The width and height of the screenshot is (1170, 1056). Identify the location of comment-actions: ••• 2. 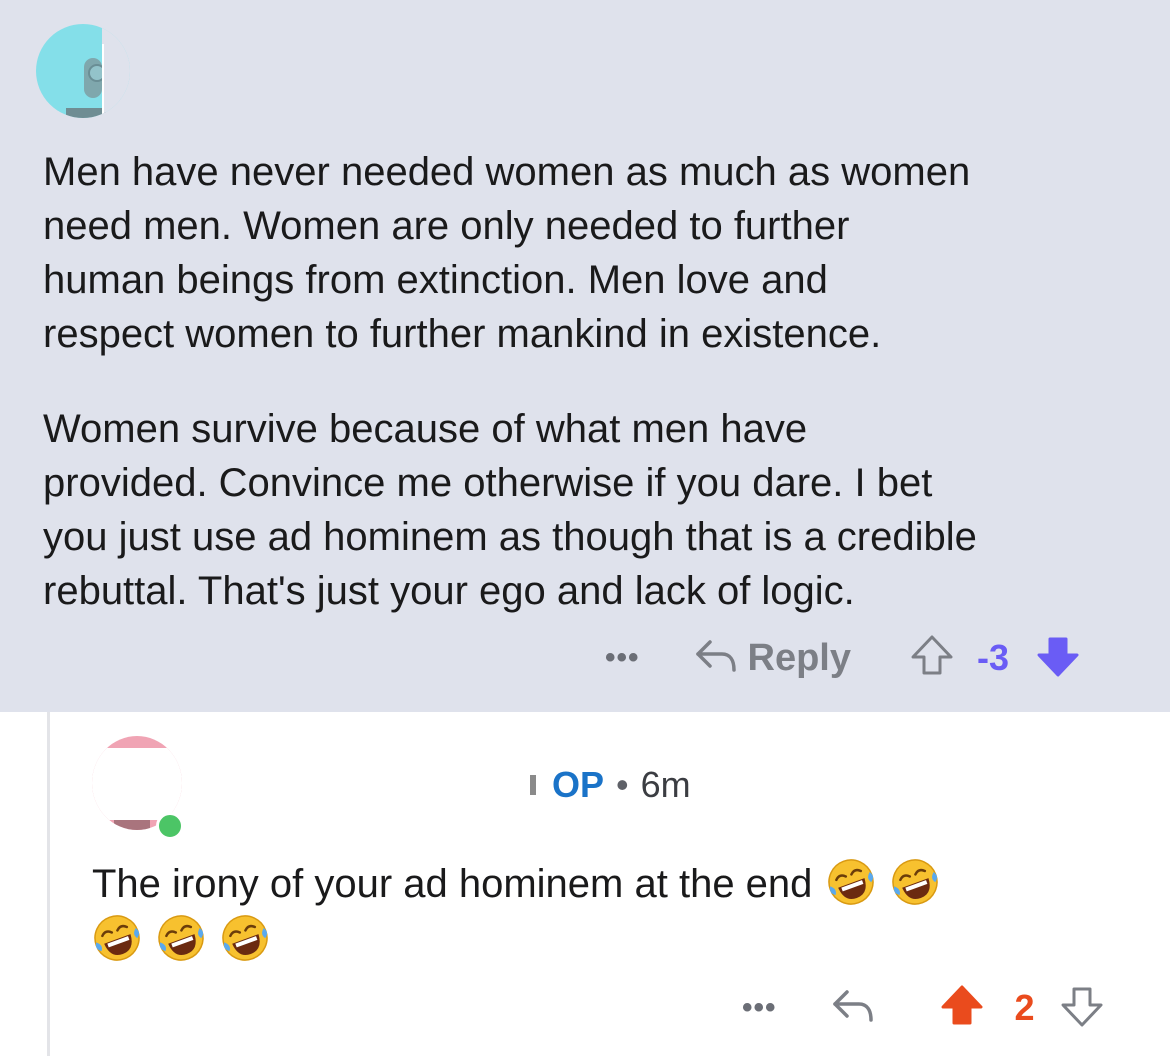
(923, 1008).